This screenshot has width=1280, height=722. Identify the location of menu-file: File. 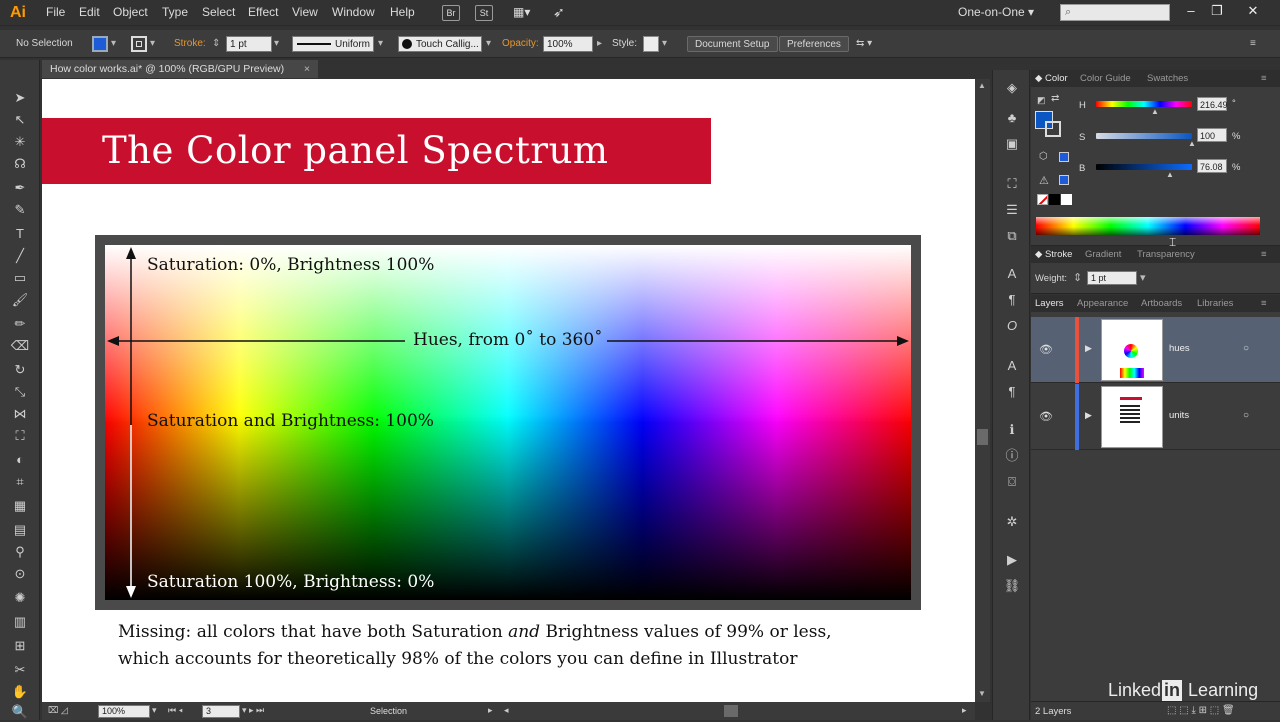
(55, 12).